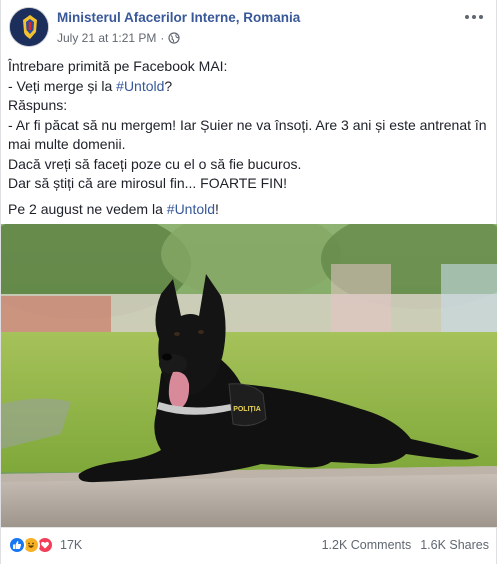  What do you see at coordinates (106, 38) in the screenshot?
I see `post-timestamp: July 21 at 1:21 PM` at bounding box center [106, 38].